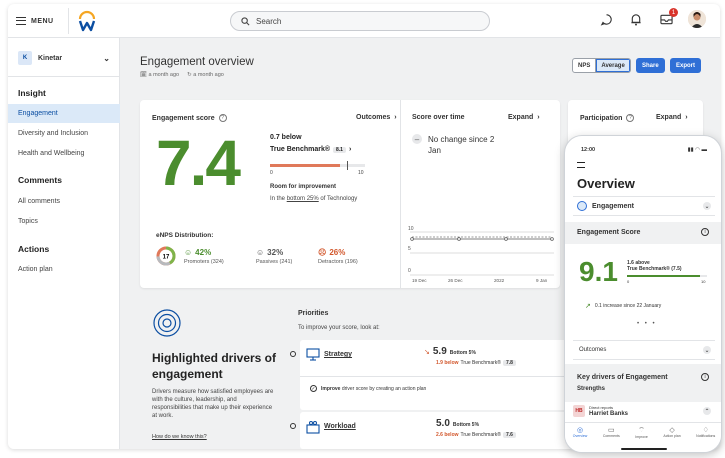 Image resolution: width=725 pixels, height=458 pixels. I want to click on sidebar-item-topics: Topics, so click(64, 221).